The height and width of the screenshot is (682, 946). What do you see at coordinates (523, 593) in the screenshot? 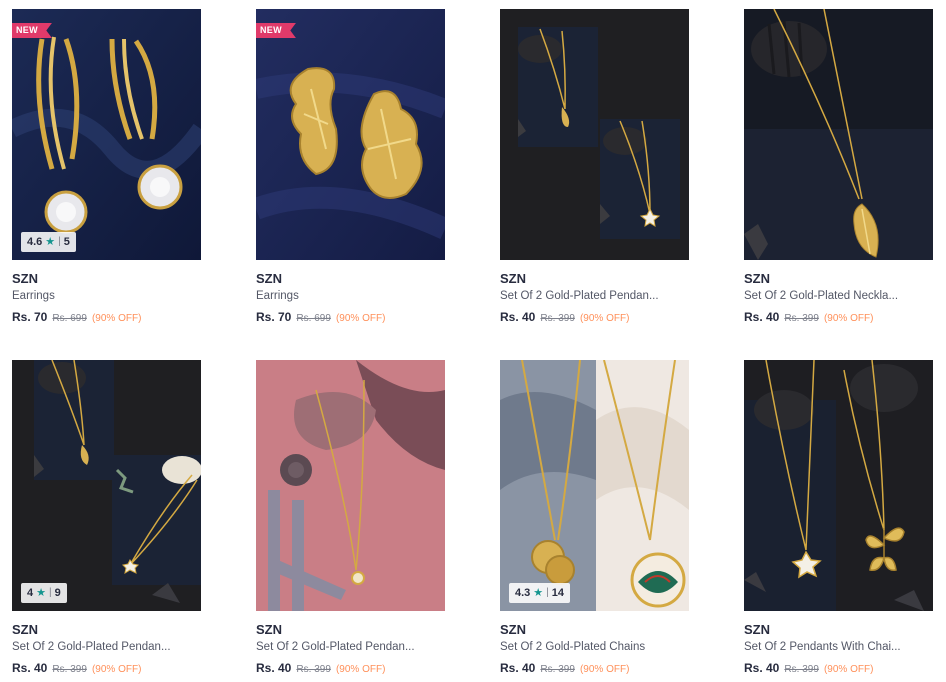
I see `rating-score: 4.3` at bounding box center [523, 593].